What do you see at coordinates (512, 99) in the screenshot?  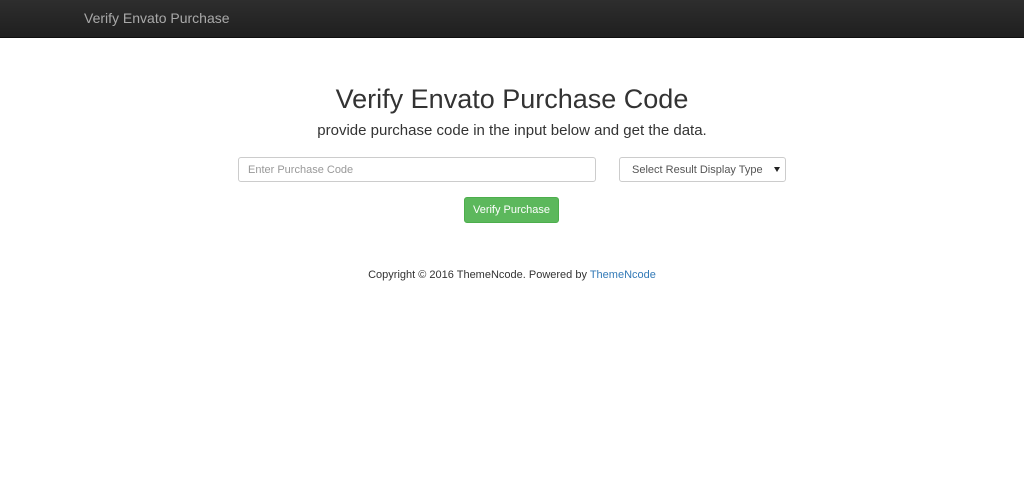 I see `page-title: Verify Envato Purchase Code` at bounding box center [512, 99].